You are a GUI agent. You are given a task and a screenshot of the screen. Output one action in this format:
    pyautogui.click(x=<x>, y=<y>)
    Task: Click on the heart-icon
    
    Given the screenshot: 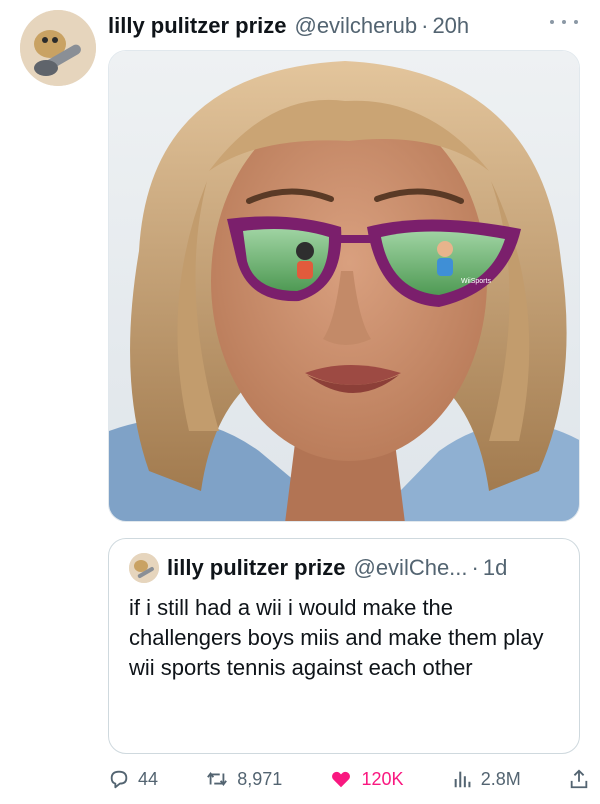 What is the action you would take?
    pyautogui.click(x=341, y=779)
    